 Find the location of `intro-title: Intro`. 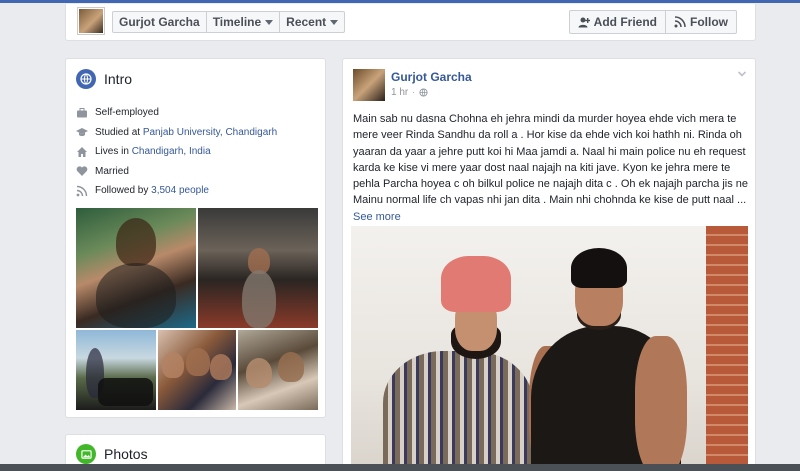

intro-title: Intro is located at coordinates (118, 79).